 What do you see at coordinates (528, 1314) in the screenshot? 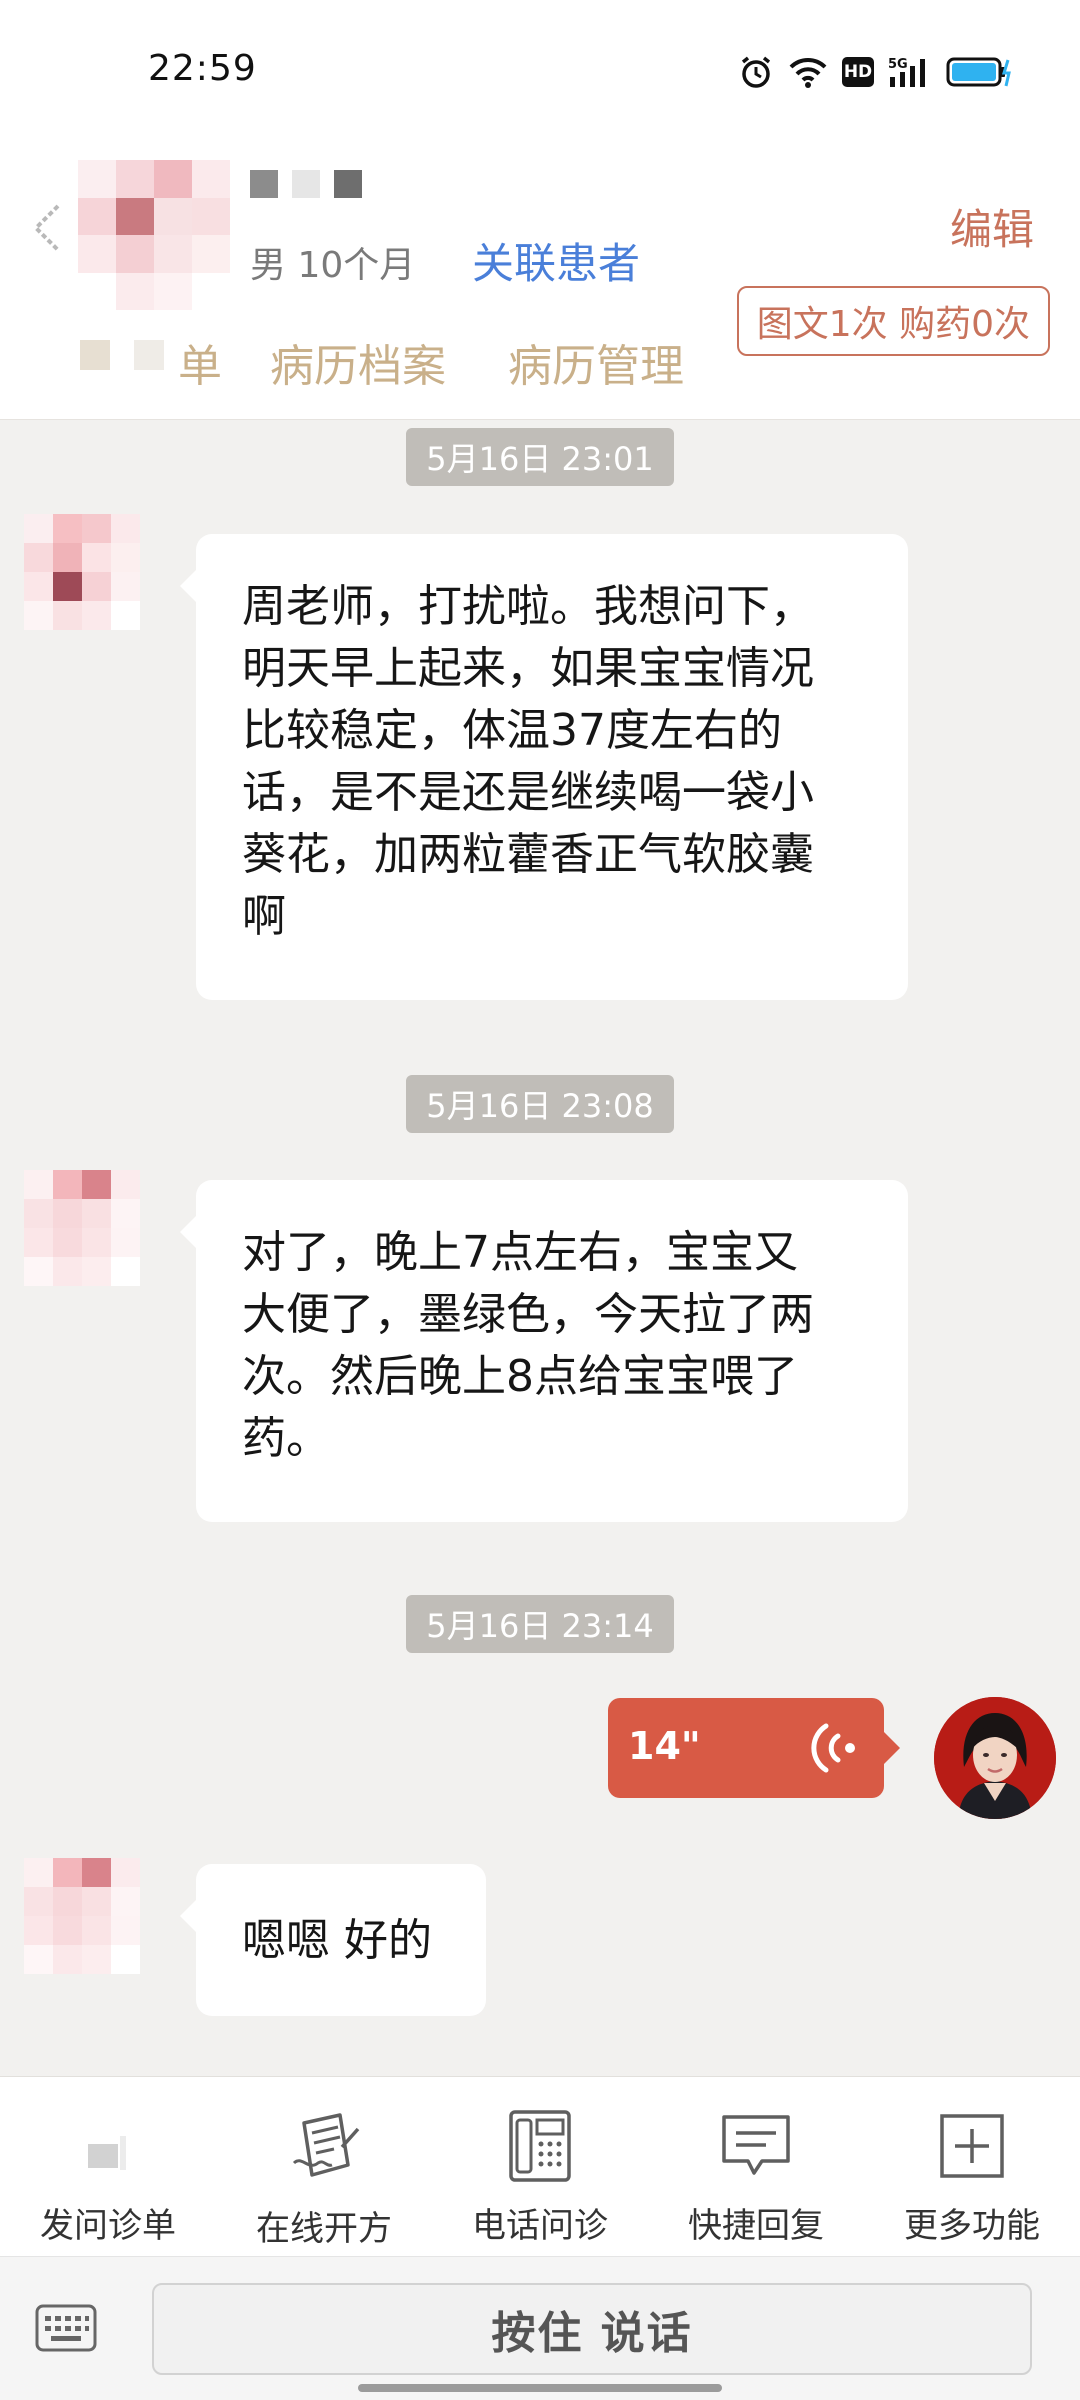
I see `message-line: 大便了，墨绿色，今天拉了两` at bounding box center [528, 1314].